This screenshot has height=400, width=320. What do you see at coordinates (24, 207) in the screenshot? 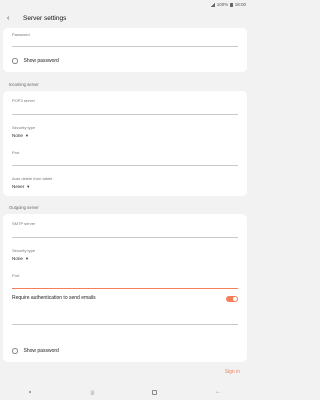
I see `outgoing-section-title: Outgoing server` at bounding box center [24, 207].